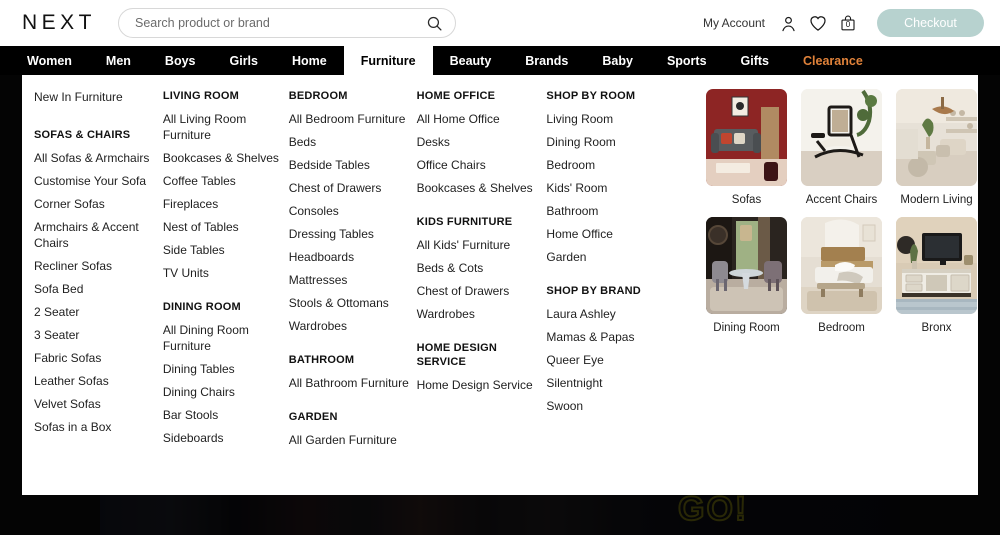  I want to click on nav-item-men: Men, so click(118, 60).